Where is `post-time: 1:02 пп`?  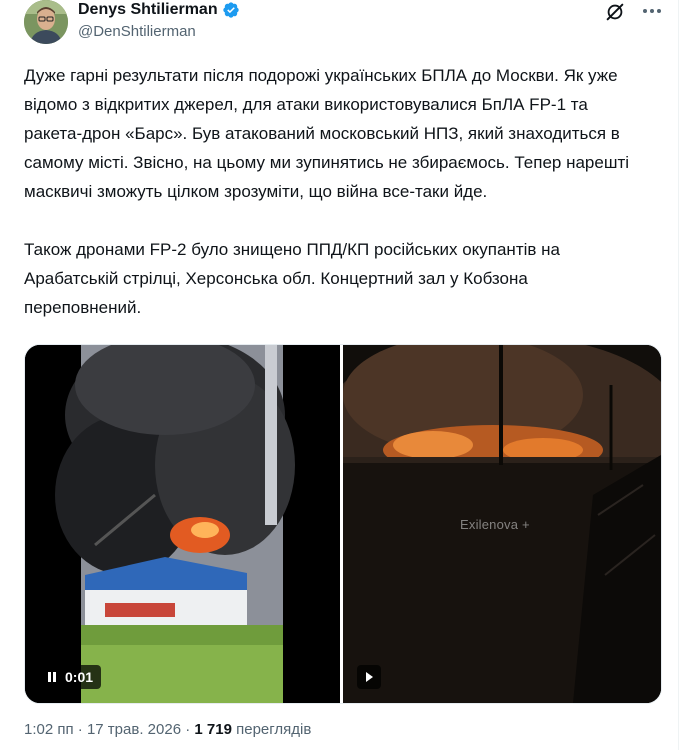
post-time: 1:02 пп is located at coordinates (49, 729).